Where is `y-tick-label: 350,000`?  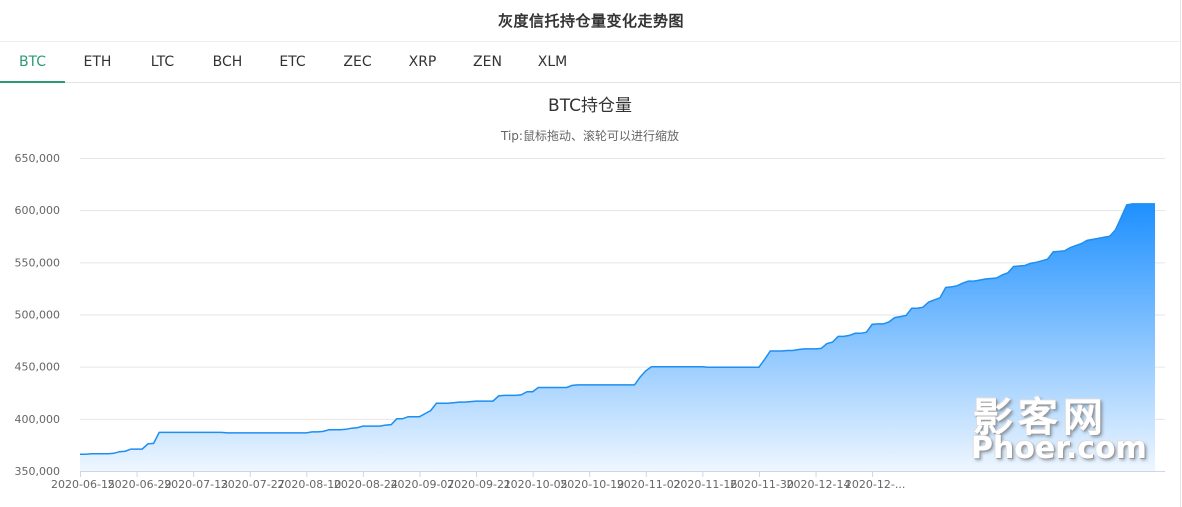 y-tick-label: 350,000 is located at coordinates (38, 471).